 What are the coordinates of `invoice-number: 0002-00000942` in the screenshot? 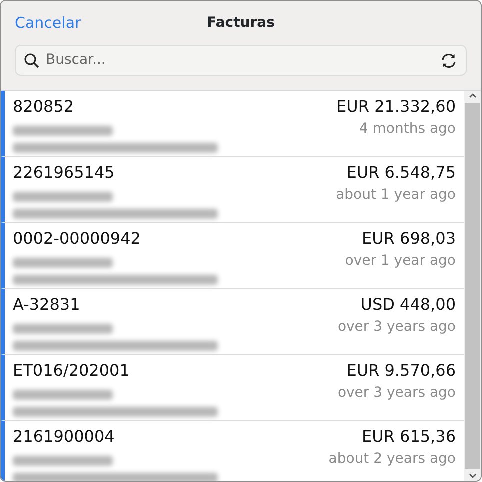 It's located at (77, 239).